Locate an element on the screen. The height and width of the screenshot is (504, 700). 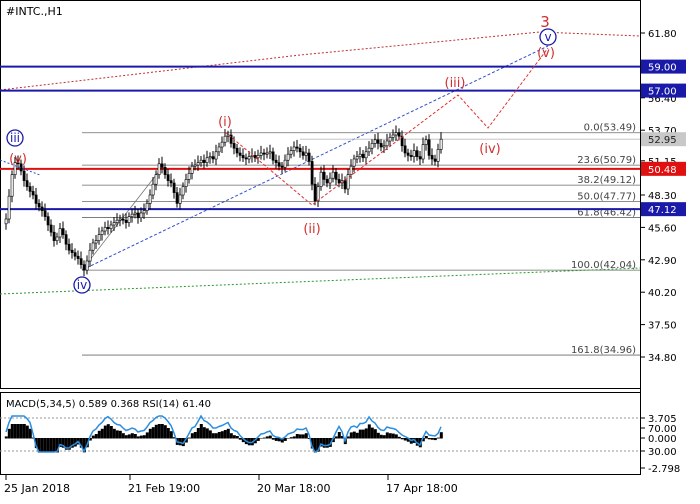
time-axis-label: 25 Jan 2018 is located at coordinates (37, 488).